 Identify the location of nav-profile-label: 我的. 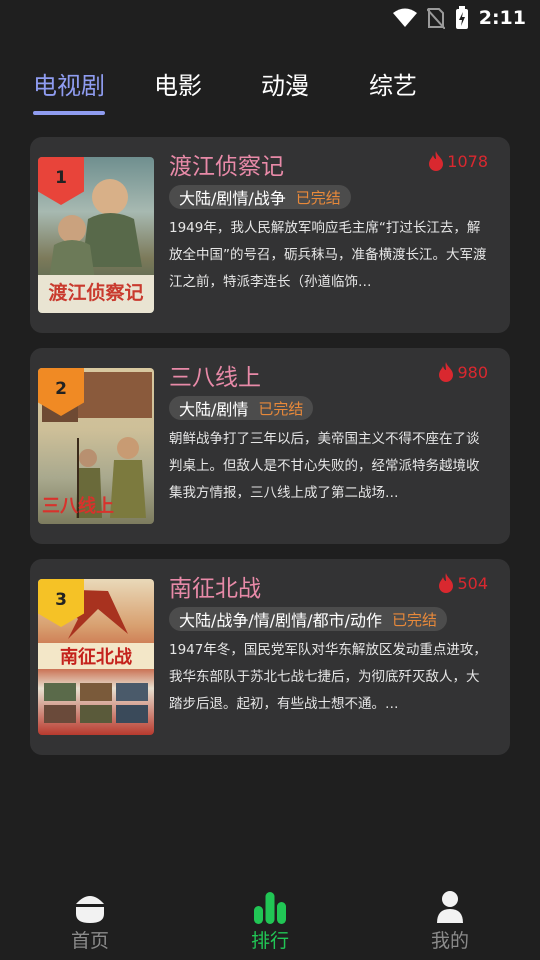
(449, 941).